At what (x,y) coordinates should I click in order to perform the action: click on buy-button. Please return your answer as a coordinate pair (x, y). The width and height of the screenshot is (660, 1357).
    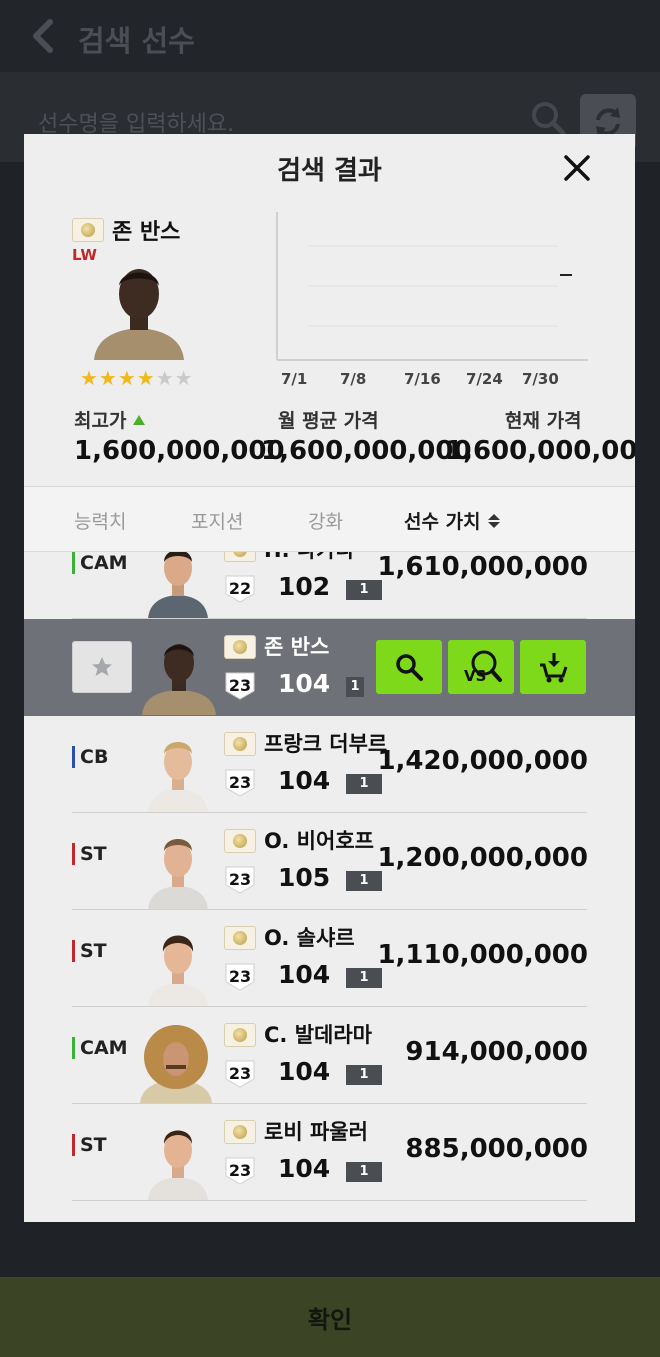
    Looking at the image, I should click on (553, 667).